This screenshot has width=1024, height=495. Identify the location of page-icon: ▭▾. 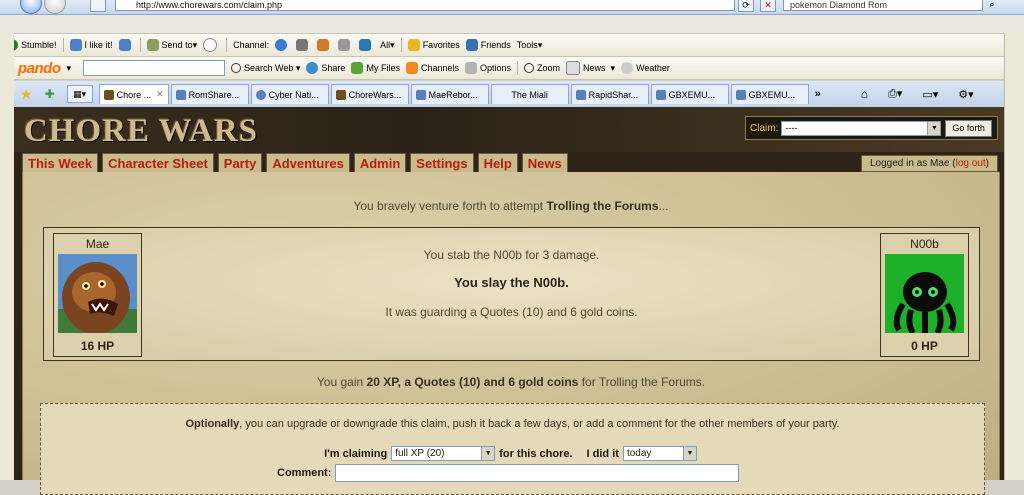
(930, 94).